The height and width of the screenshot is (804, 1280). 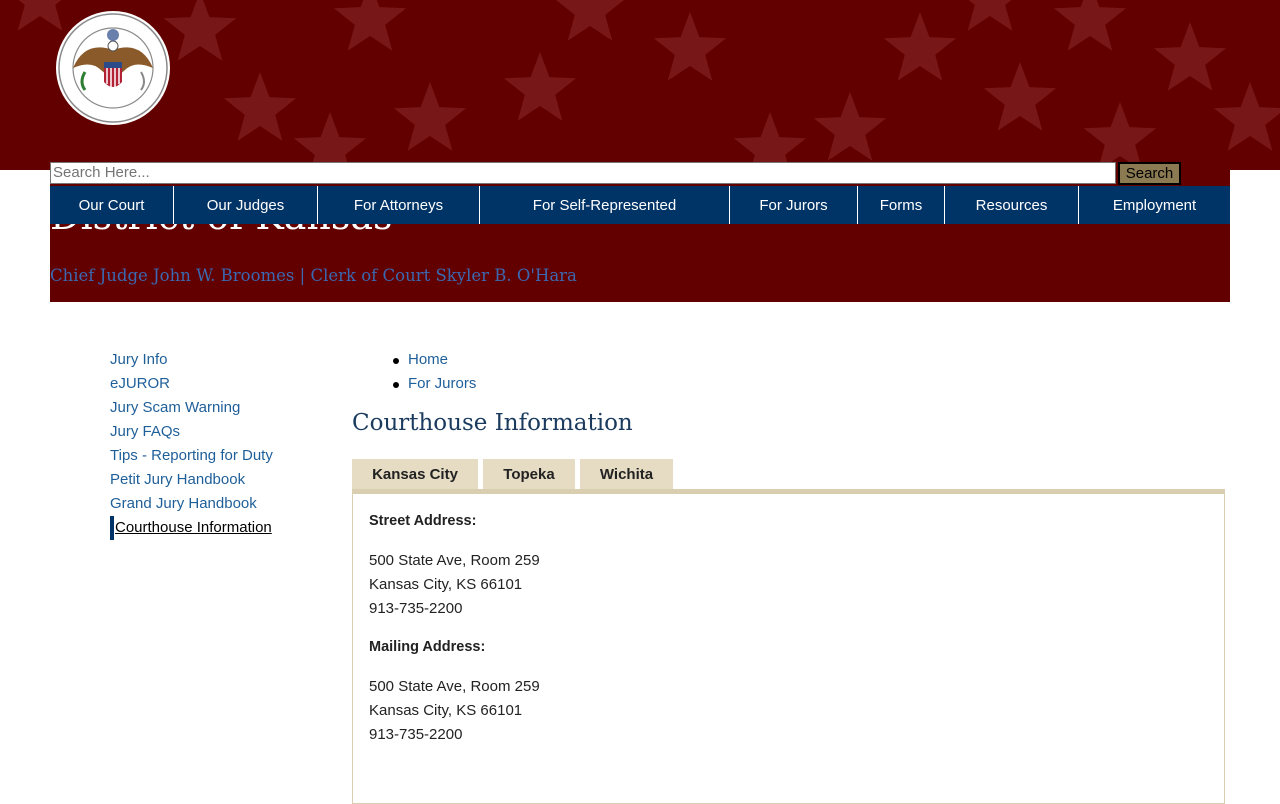 I want to click on court-seal-logo, so click(x=113, y=68).